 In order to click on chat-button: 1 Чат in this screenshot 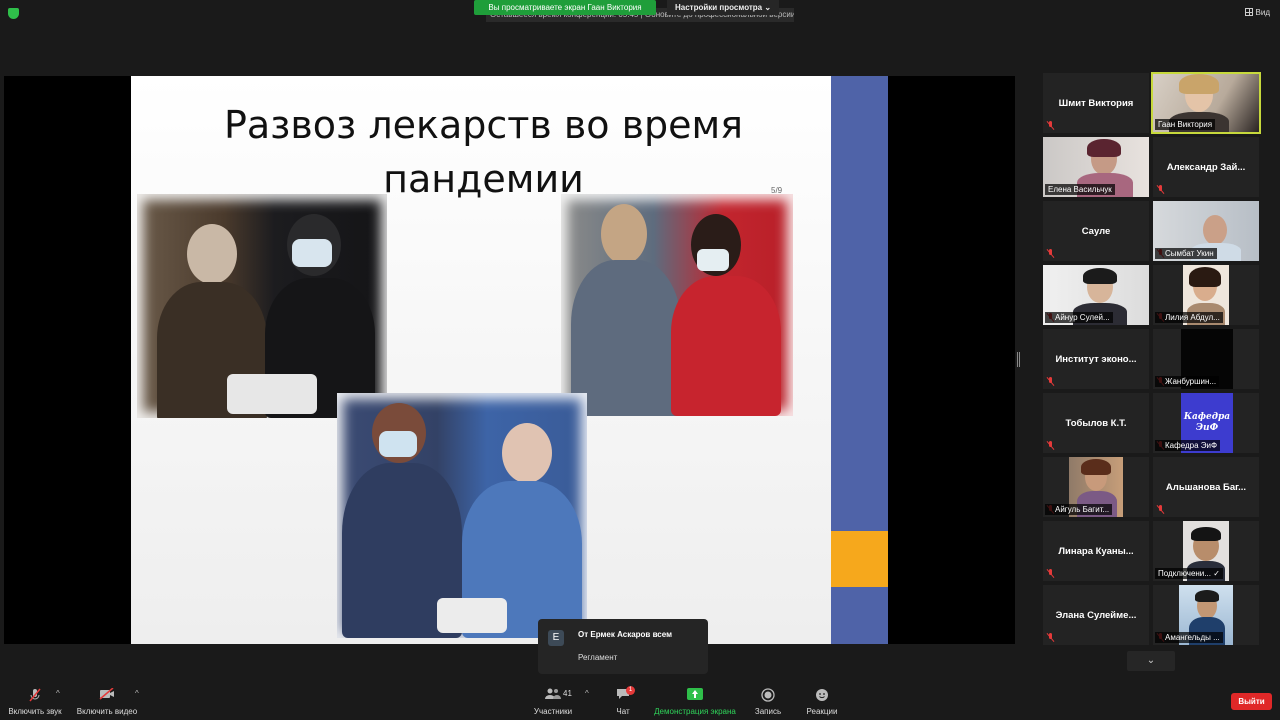, I will do `click(623, 700)`.